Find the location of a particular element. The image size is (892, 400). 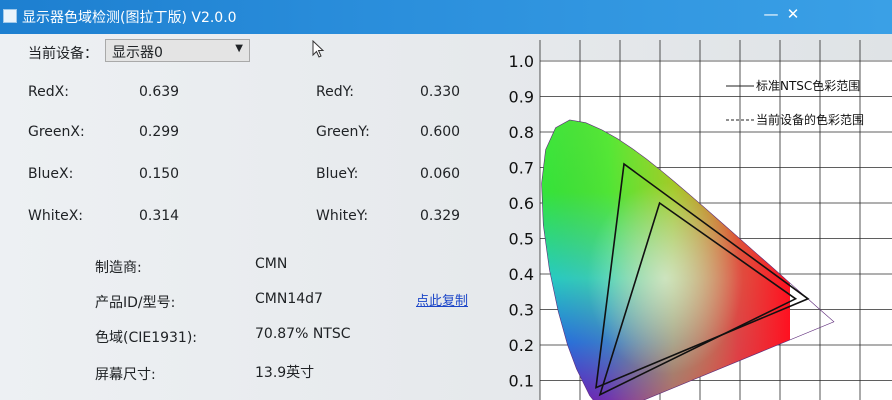

red-y-value: 0.330 is located at coordinates (440, 92).